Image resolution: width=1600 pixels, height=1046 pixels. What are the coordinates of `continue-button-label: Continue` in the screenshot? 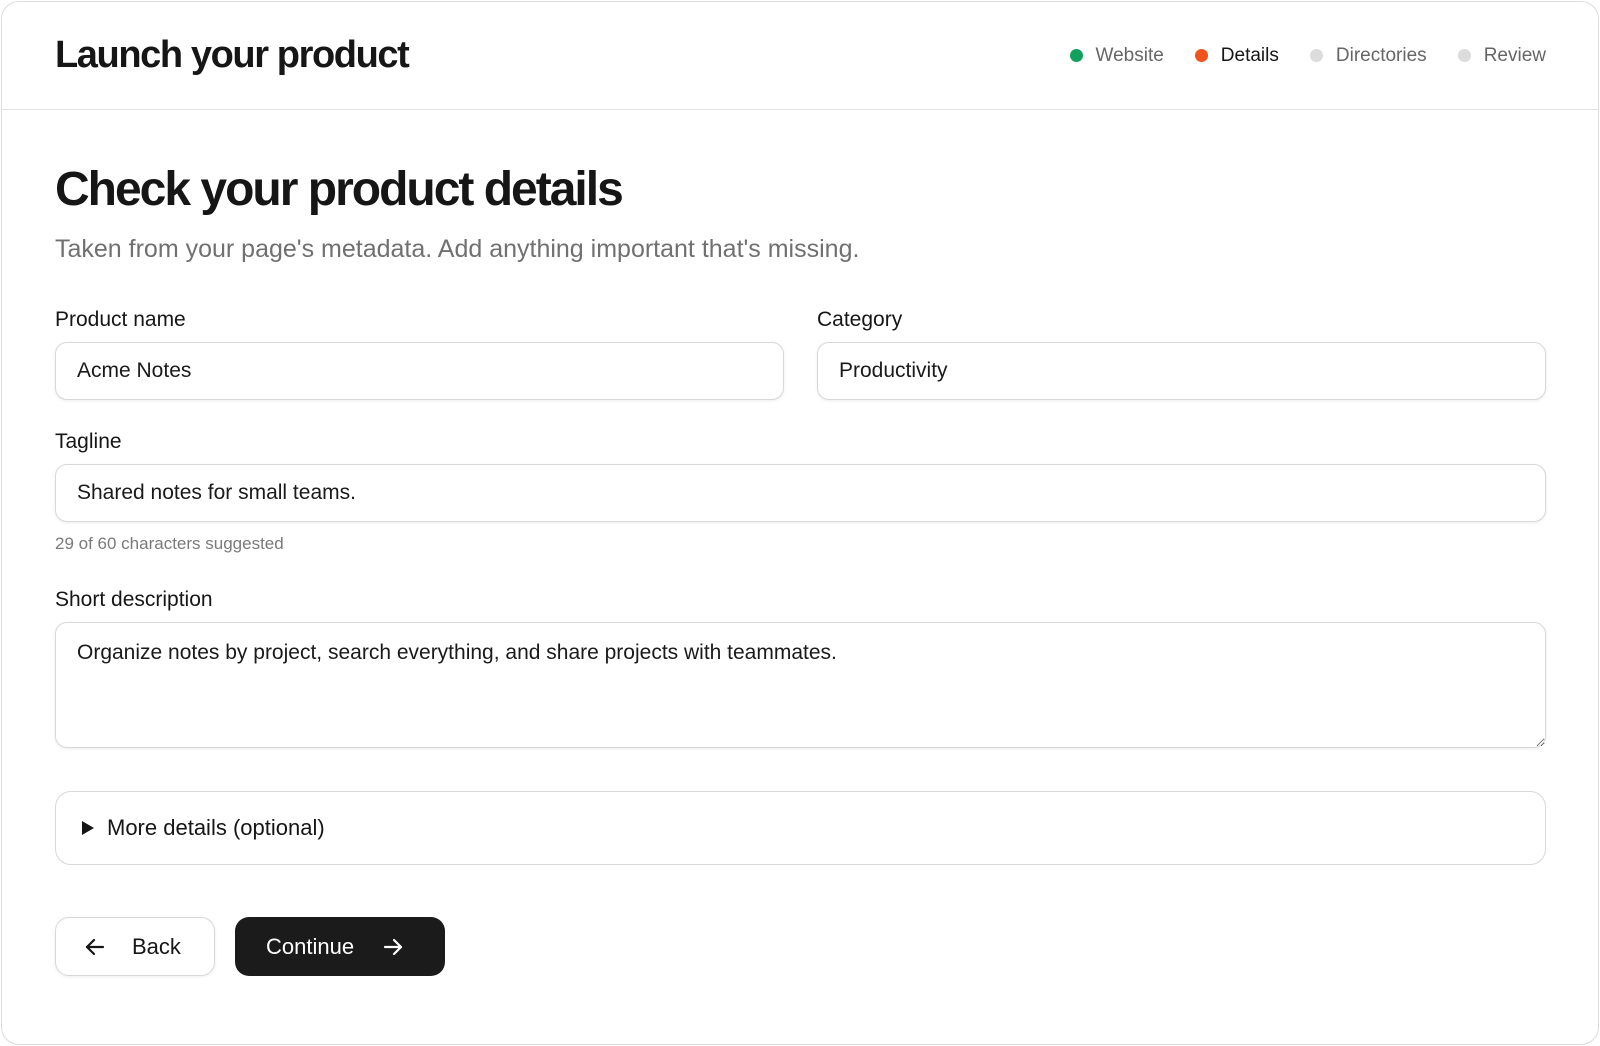 It's located at (310, 946).